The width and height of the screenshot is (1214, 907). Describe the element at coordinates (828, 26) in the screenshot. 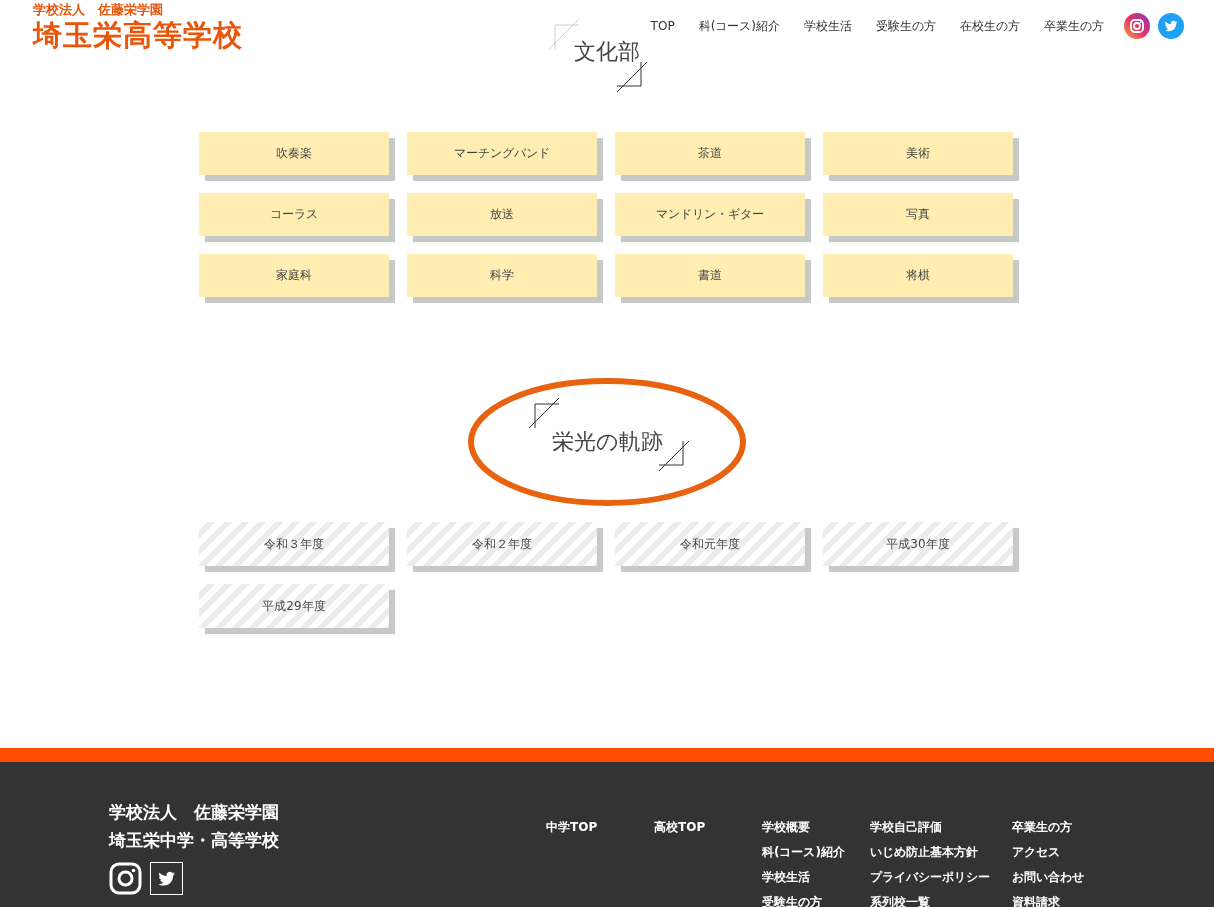

I see `nav-link: 学校生活` at that location.